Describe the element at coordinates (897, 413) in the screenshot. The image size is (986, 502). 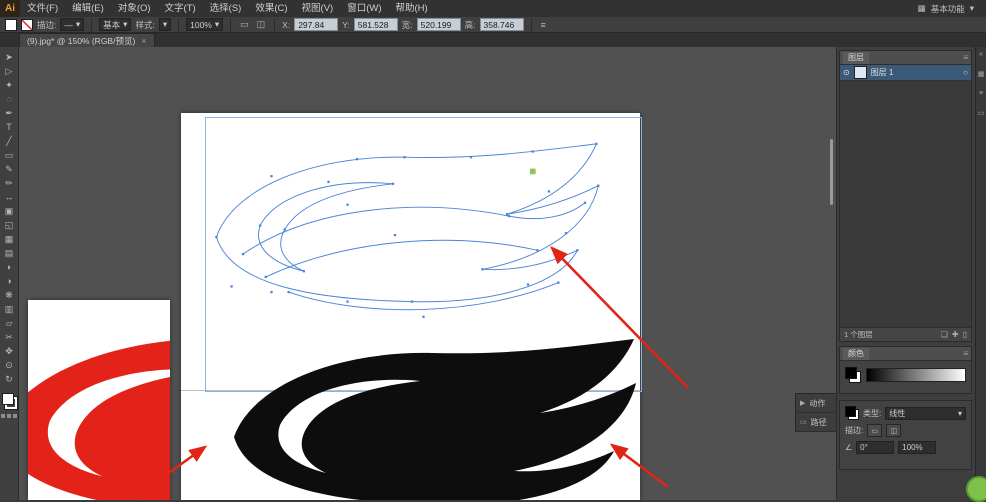
I see `gradient-type-value: 线性` at that location.